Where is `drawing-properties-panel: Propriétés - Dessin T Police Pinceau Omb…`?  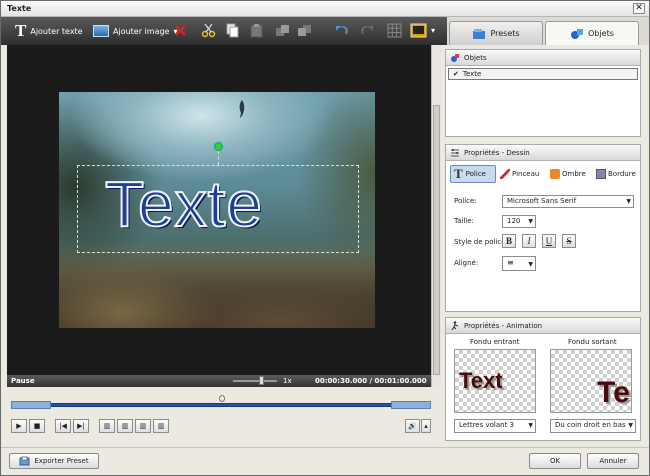 drawing-properties-panel: Propriétés - Dessin T Police Pinceau Omb… is located at coordinates (543, 228).